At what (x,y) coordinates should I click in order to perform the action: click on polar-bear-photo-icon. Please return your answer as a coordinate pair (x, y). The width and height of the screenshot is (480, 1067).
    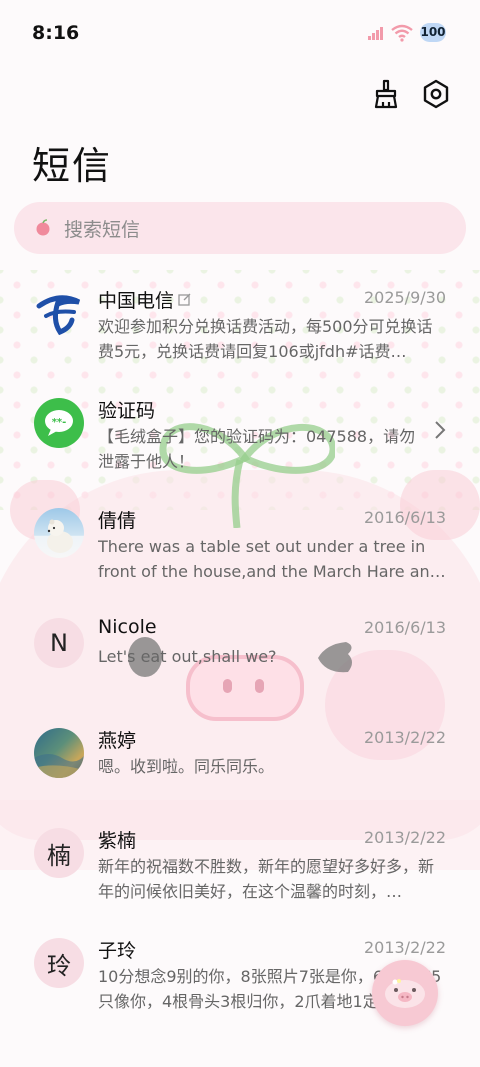
    Looking at the image, I should click on (60, 536).